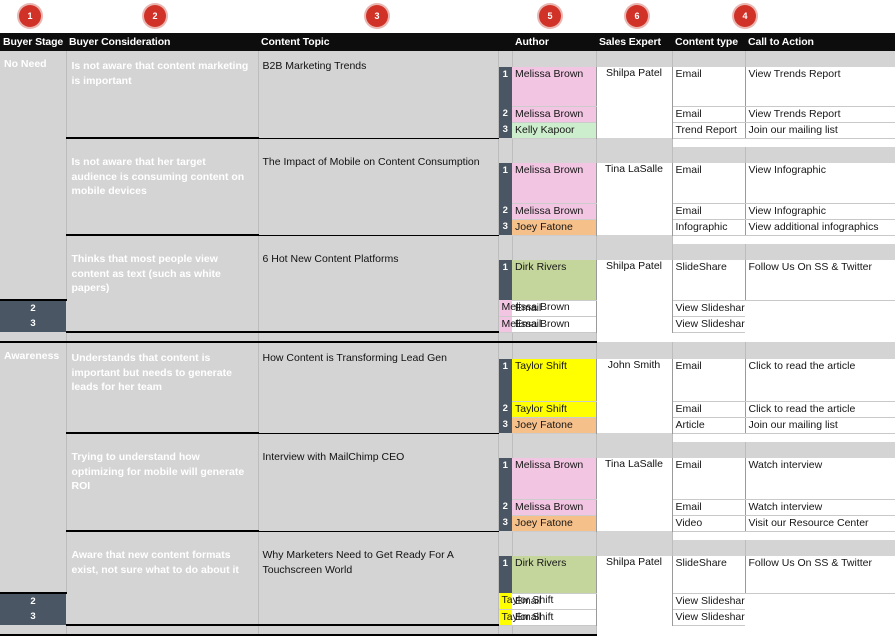  Describe the element at coordinates (637, 16) in the screenshot. I see `callout-marker-6: 6` at that location.